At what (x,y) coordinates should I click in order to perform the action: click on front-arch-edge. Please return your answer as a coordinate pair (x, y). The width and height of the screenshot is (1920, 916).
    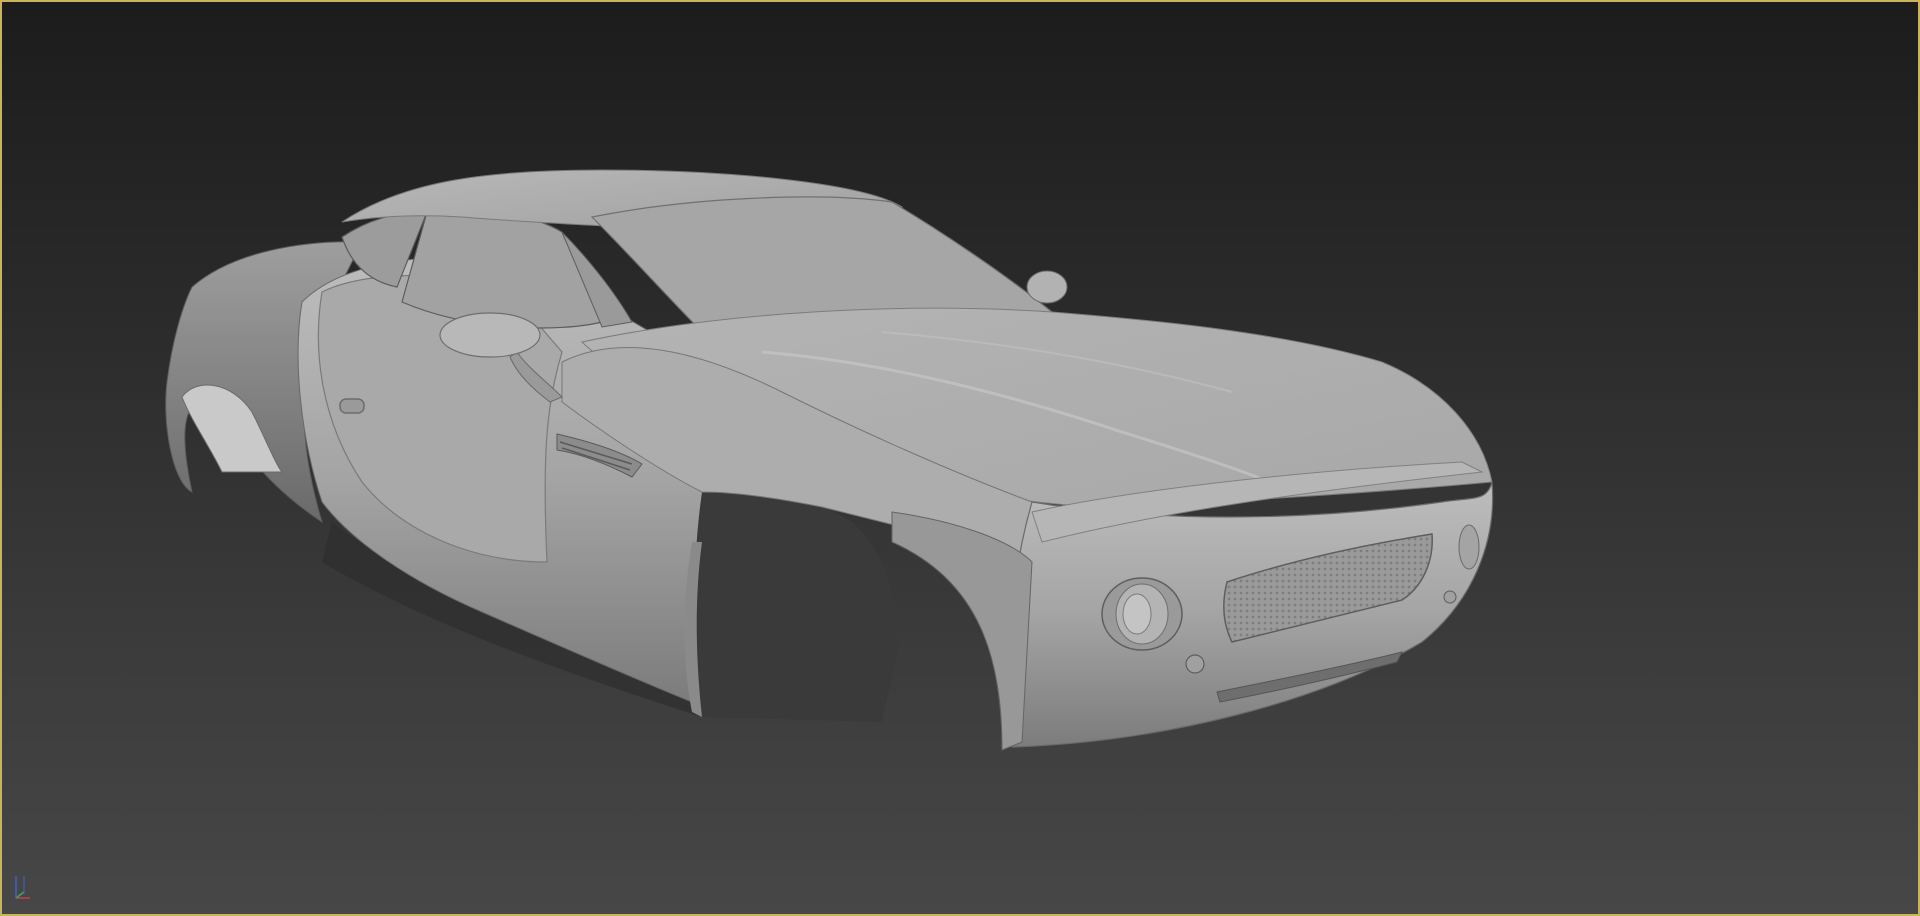
    Looking at the image, I should click on (962, 631).